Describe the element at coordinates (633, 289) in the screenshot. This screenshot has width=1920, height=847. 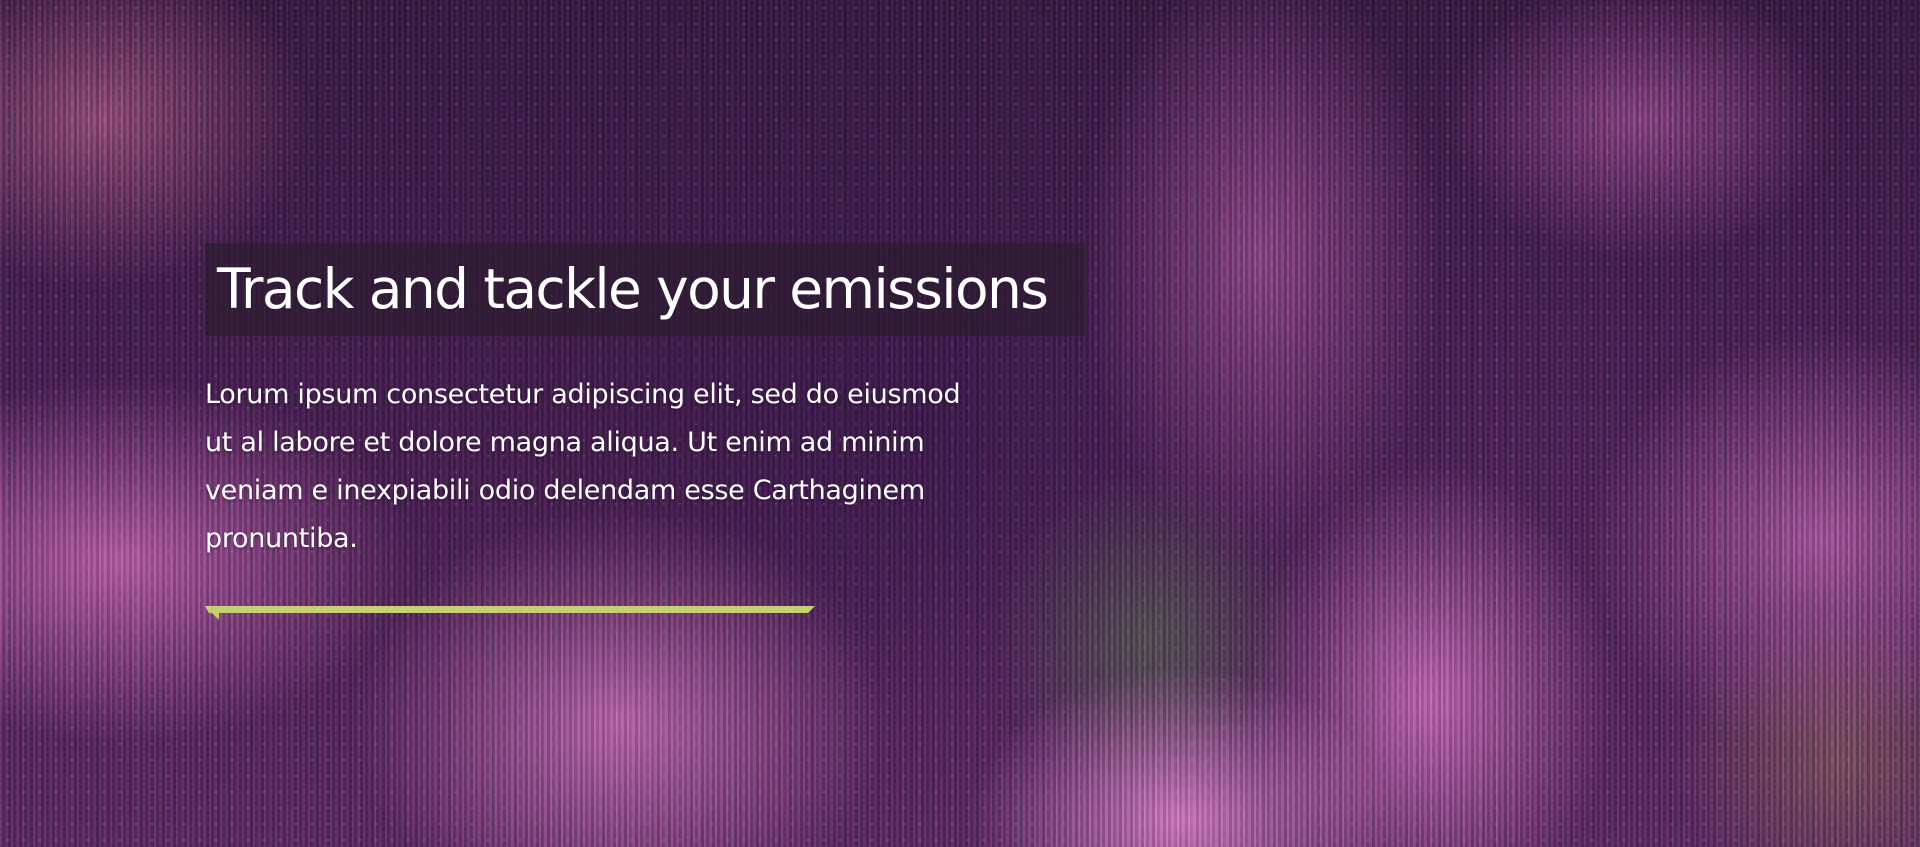
I see `hero-title: Track and tackle your emissions` at that location.